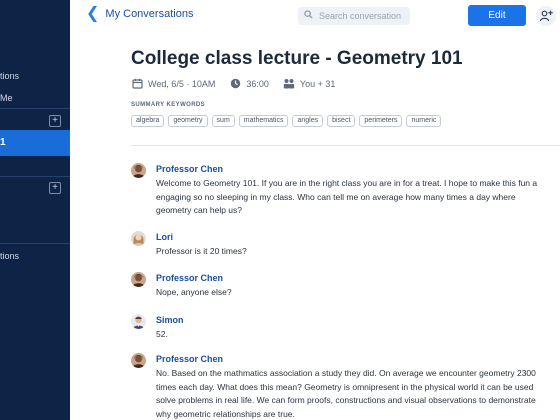  I want to click on keyword-chip: bisect, so click(341, 121).